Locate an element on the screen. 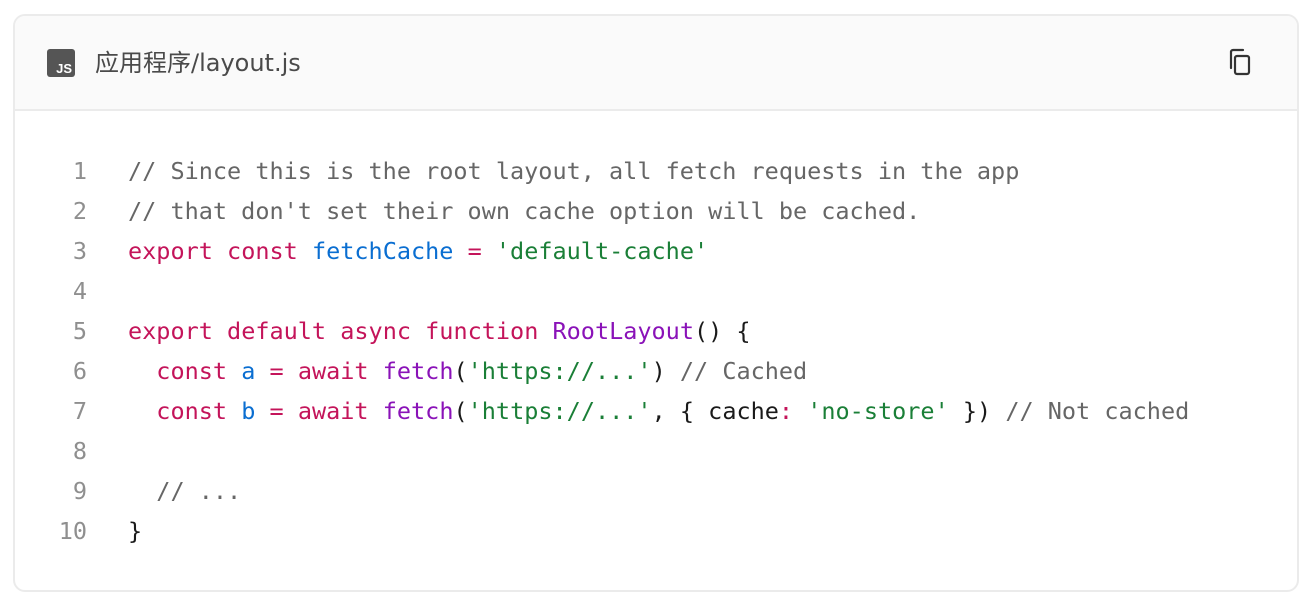  code-token-punct: ) is located at coordinates (665, 371).